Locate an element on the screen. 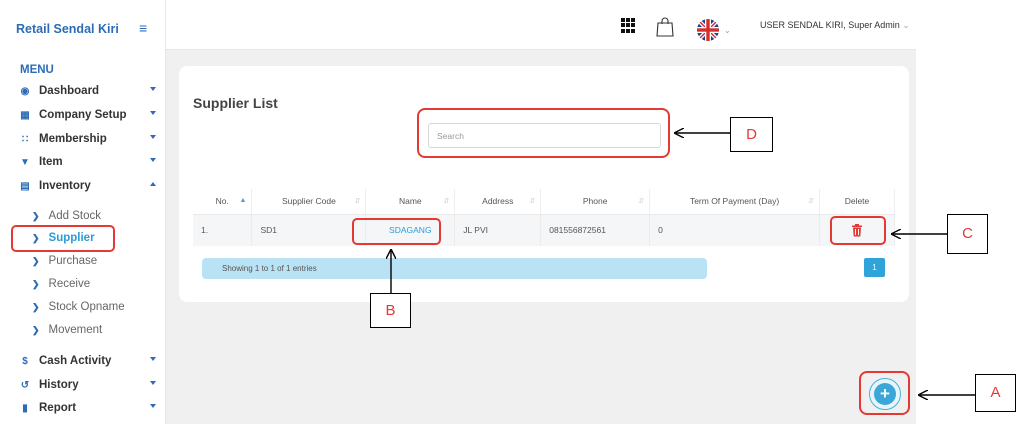  sidebar-item-membership: ∷ Membership is located at coordinates (89, 139).